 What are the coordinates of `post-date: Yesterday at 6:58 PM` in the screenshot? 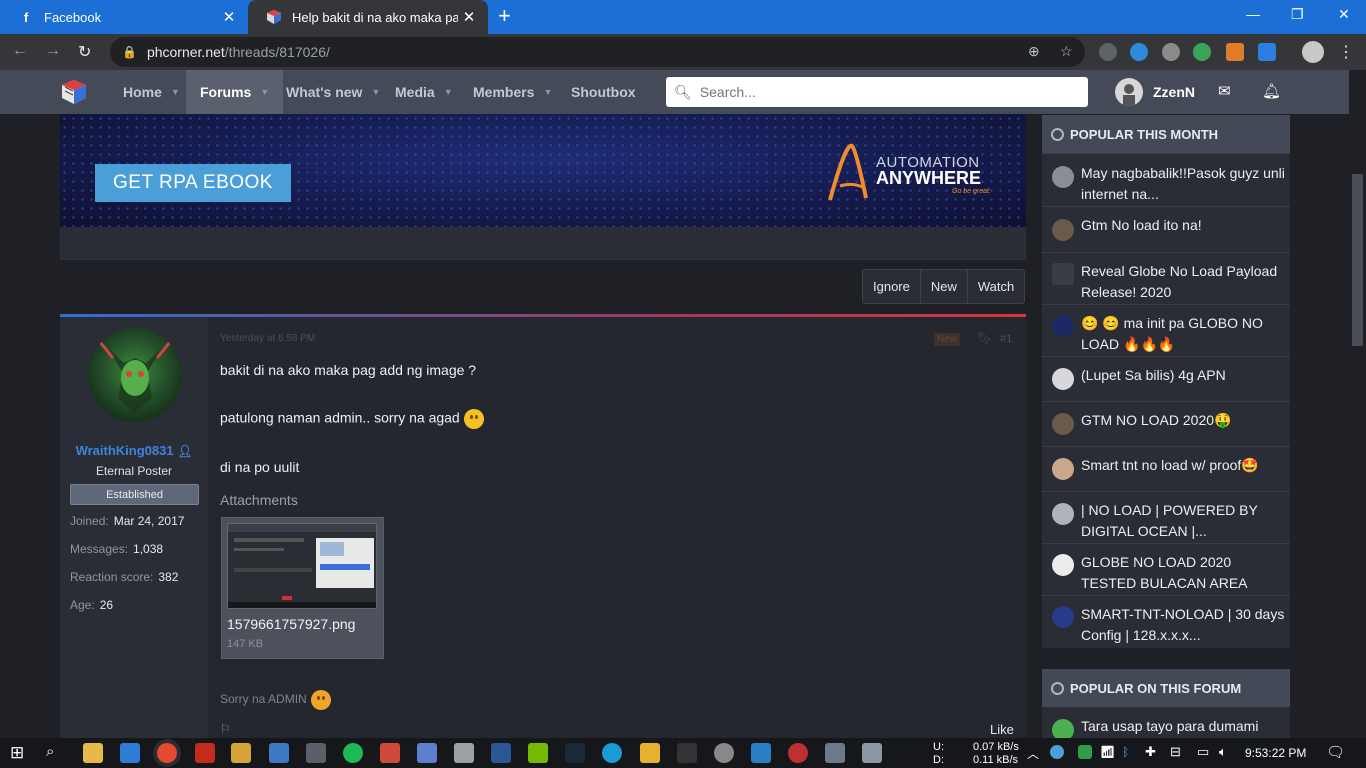 It's located at (267, 338).